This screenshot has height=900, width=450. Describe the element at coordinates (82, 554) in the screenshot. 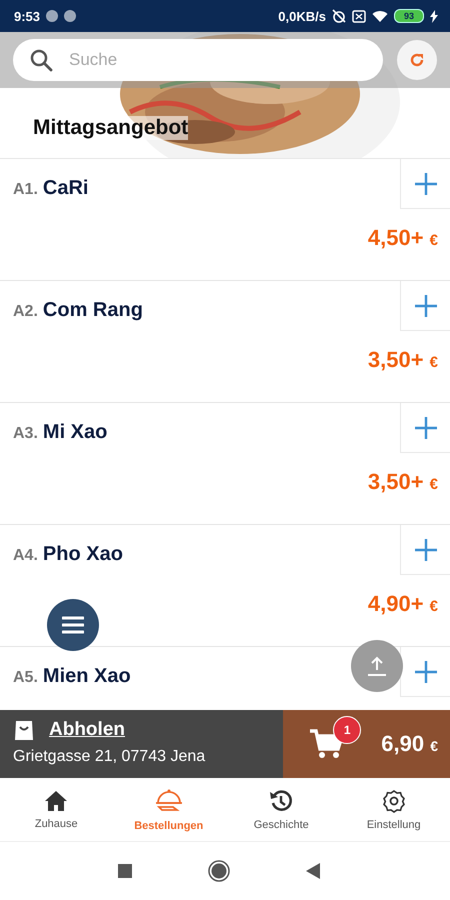

I see `item-name: Pho Xao` at that location.